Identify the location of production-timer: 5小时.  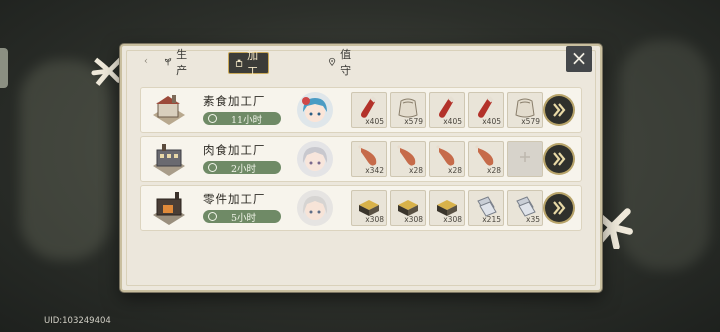
(242, 217).